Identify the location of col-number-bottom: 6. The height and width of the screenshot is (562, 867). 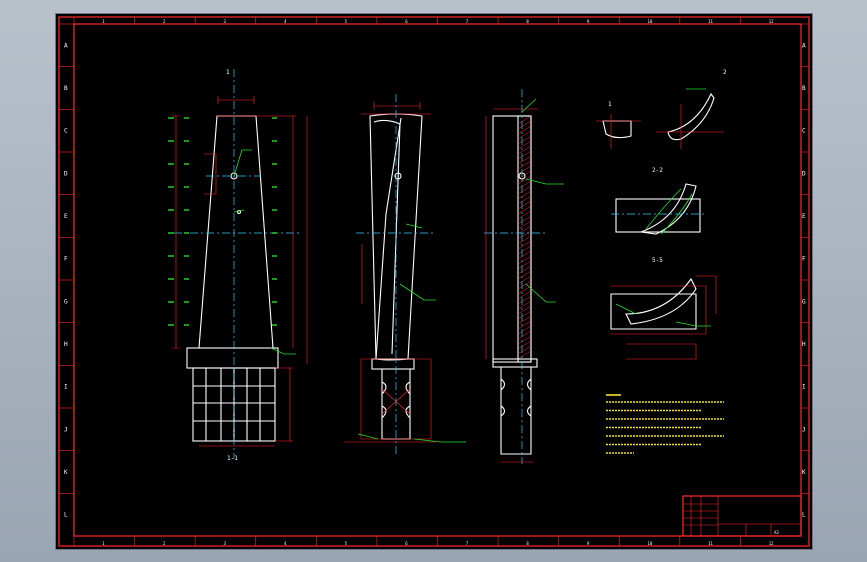
(406, 543).